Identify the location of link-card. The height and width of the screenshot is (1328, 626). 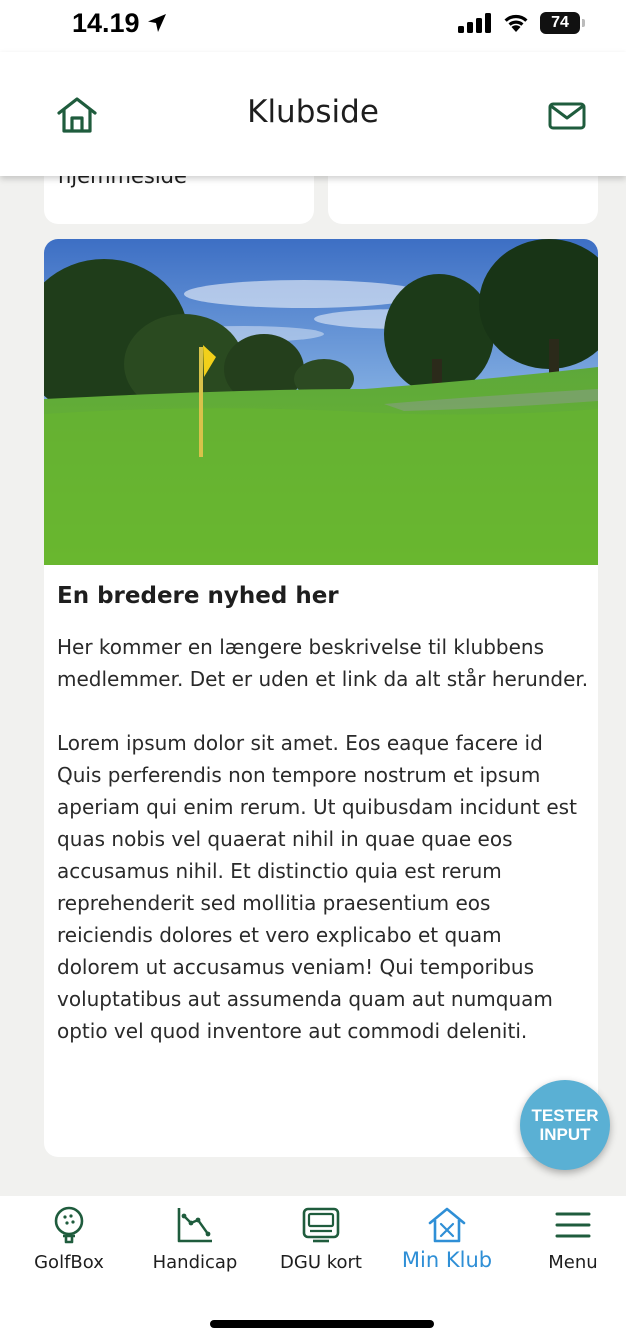
(463, 200).